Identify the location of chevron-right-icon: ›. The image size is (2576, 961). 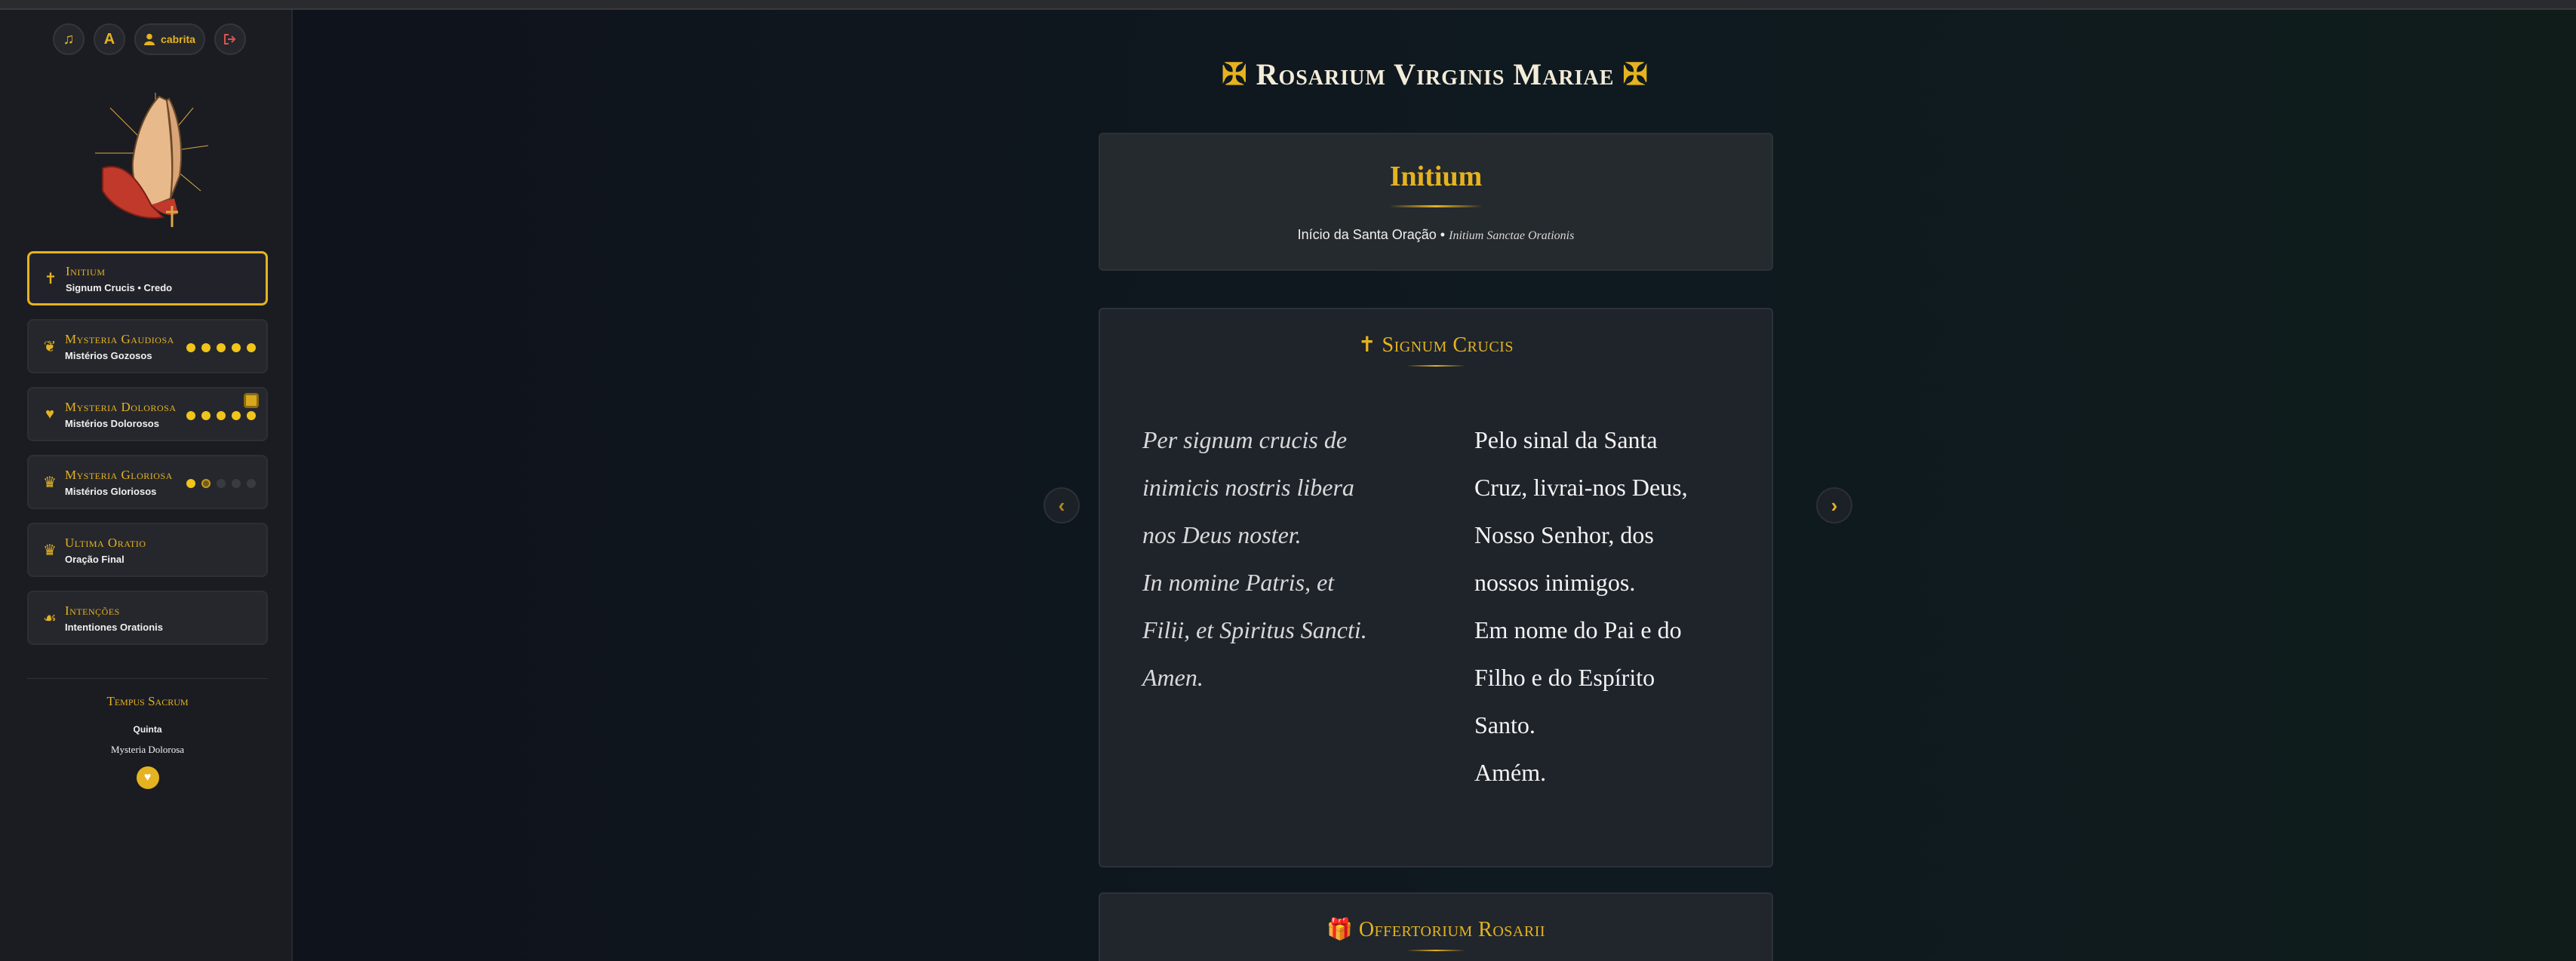
(1834, 505).